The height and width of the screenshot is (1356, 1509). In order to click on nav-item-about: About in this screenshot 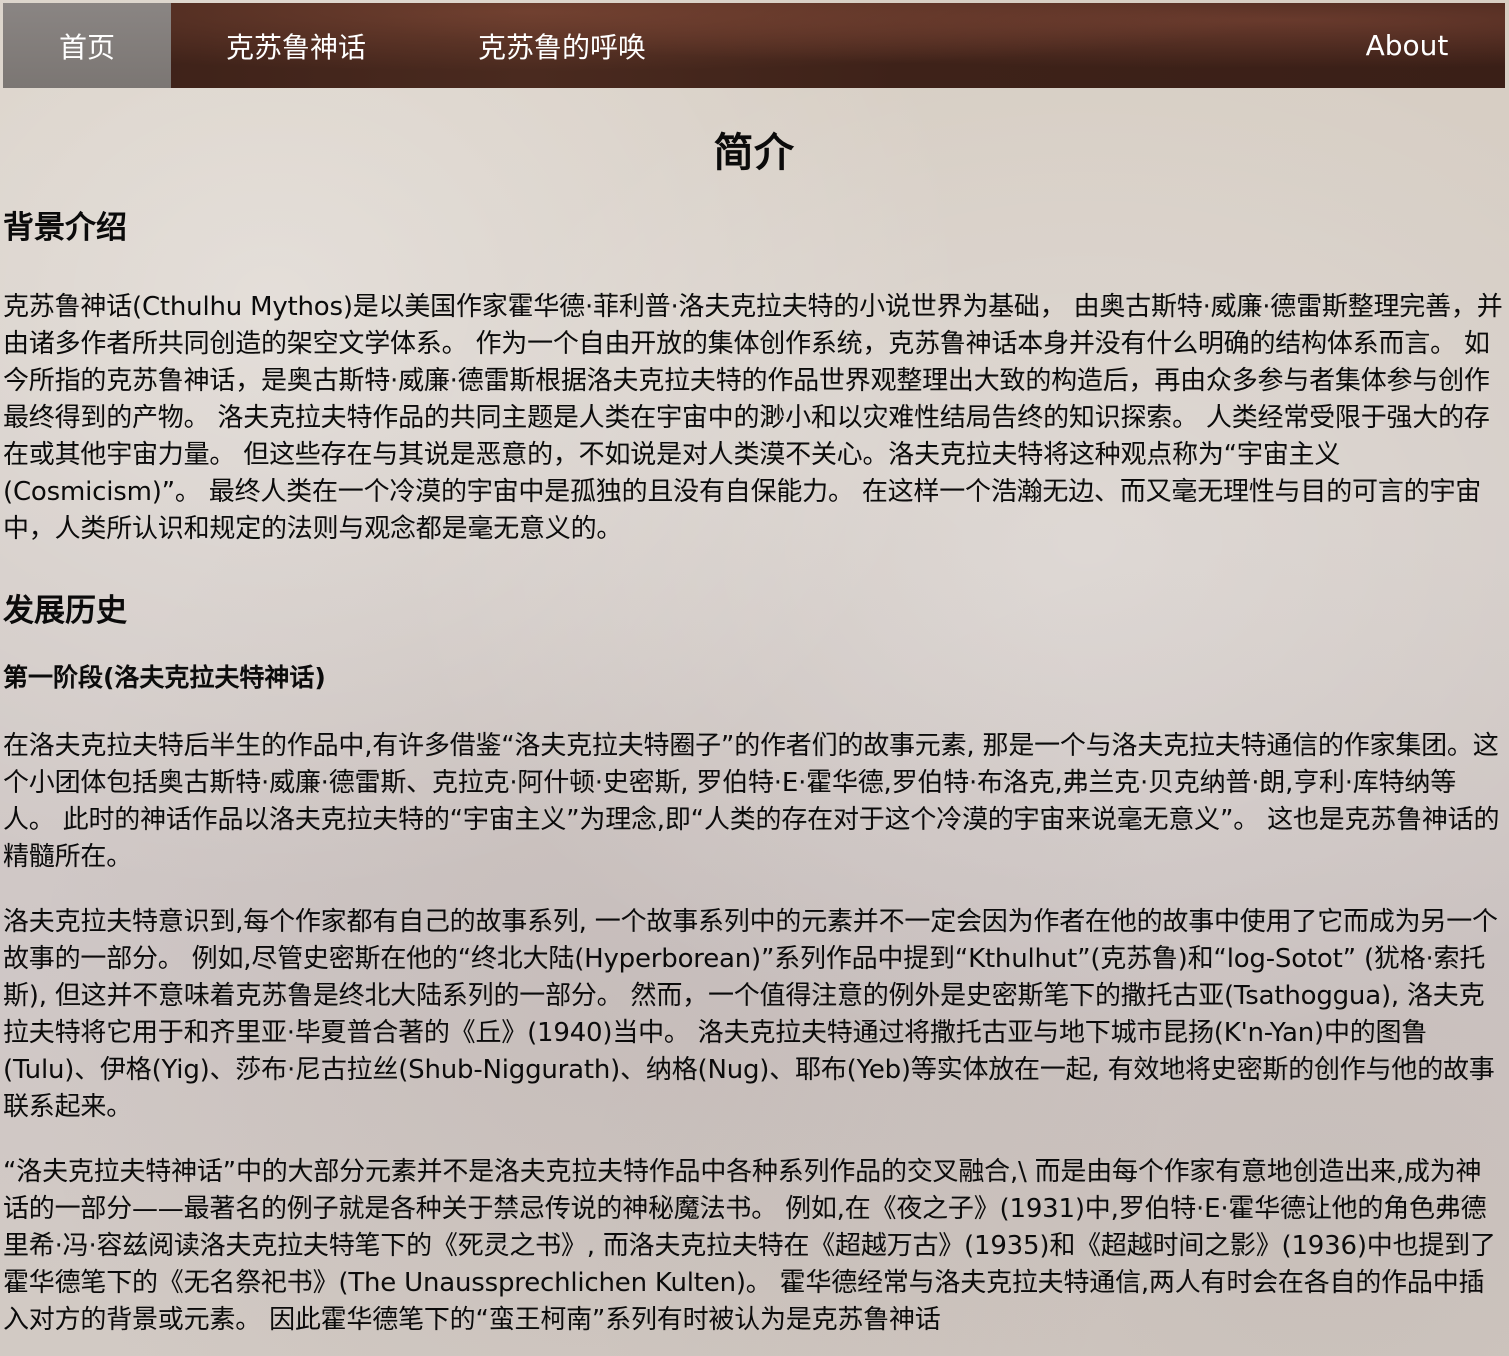, I will do `click(1407, 45)`.